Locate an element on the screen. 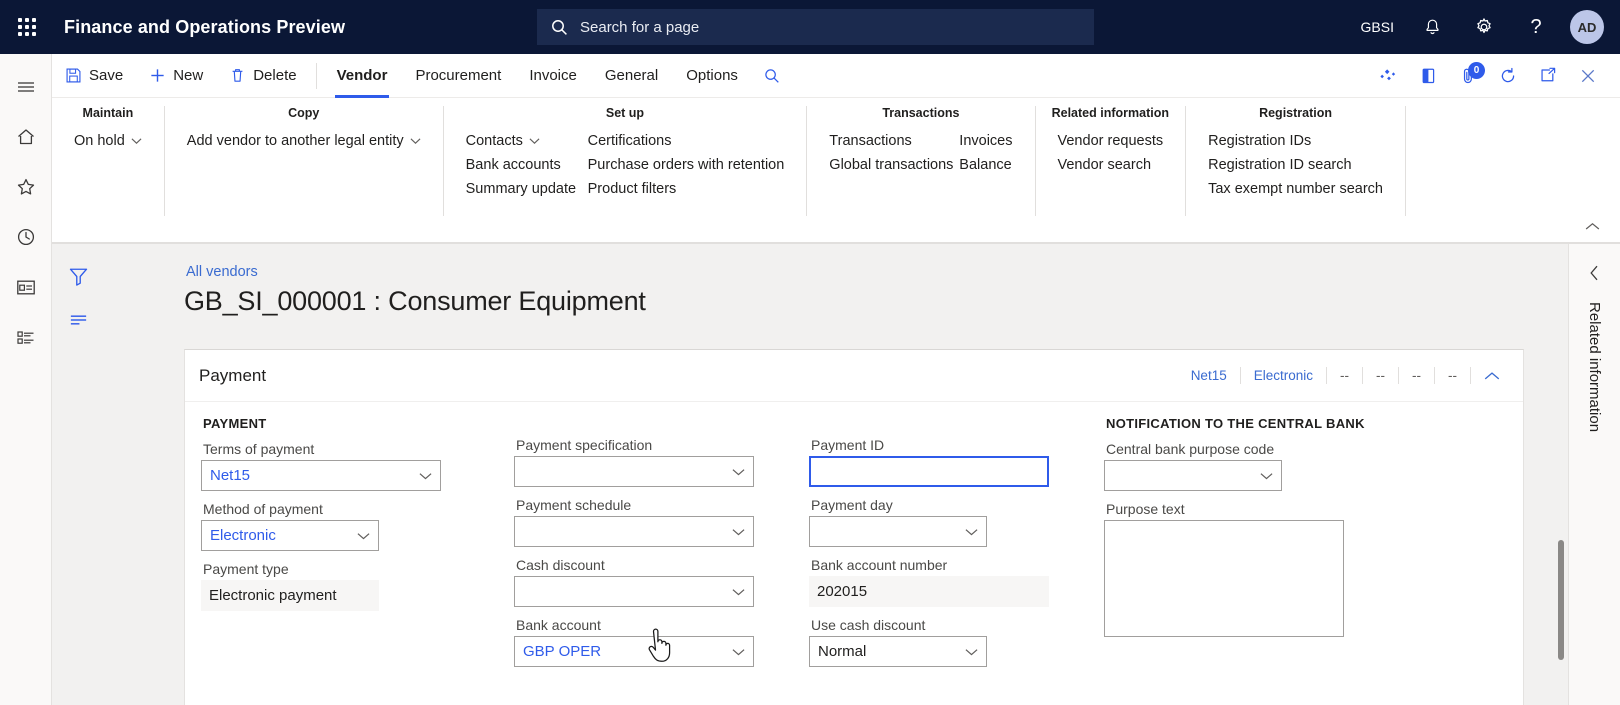 The image size is (1620, 705). related-information-label: Related information is located at coordinates (1594, 367).